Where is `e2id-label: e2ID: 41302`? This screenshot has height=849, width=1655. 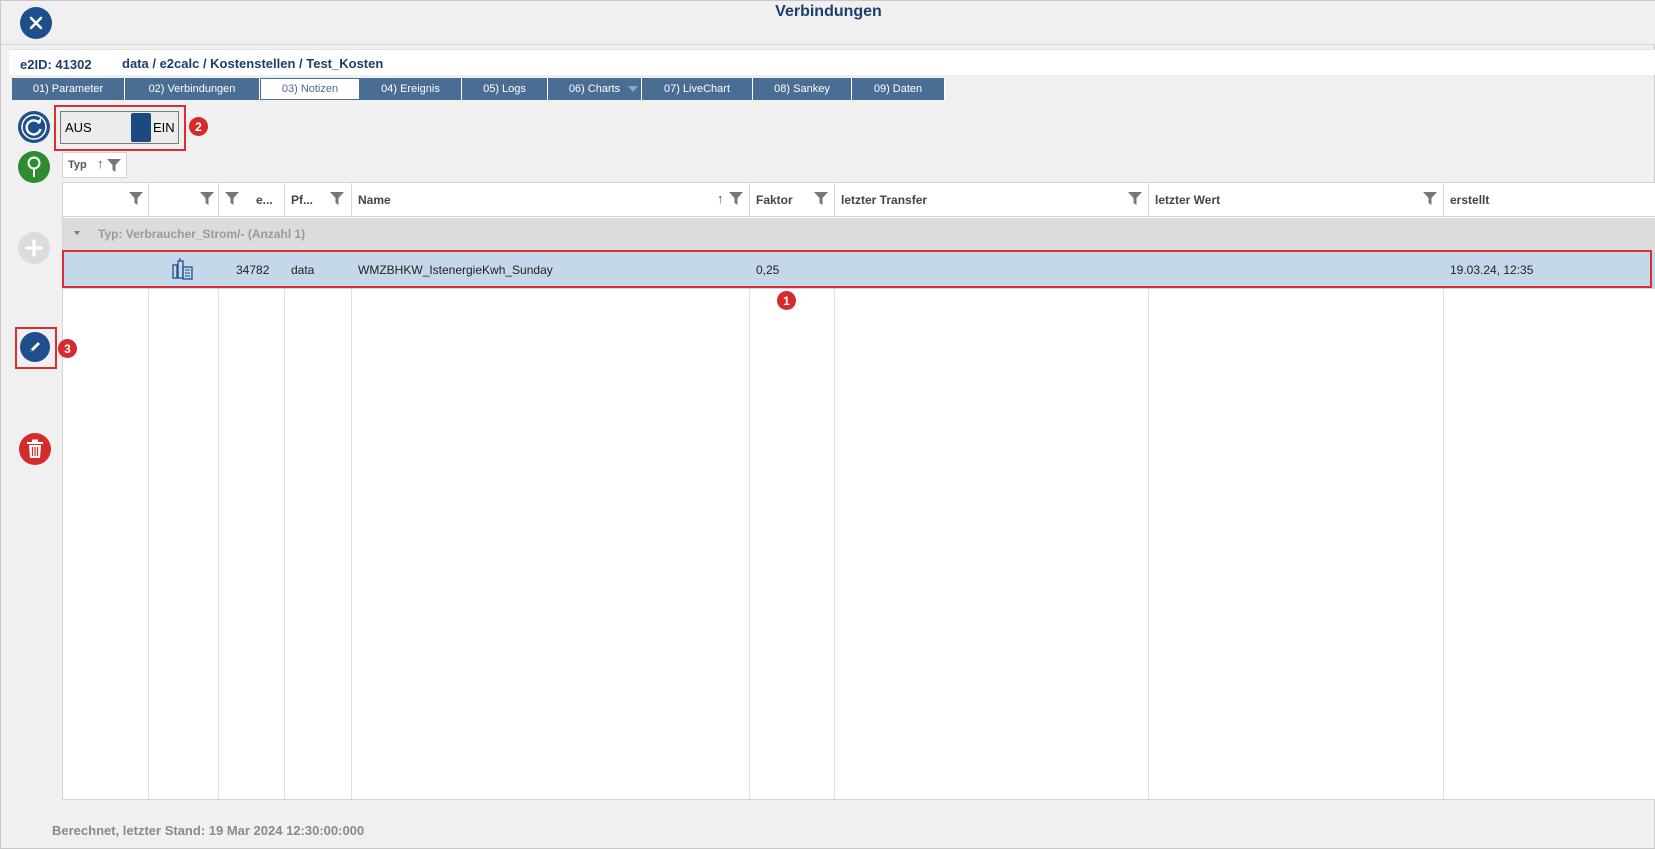
e2id-label: e2ID: 41302 is located at coordinates (56, 64).